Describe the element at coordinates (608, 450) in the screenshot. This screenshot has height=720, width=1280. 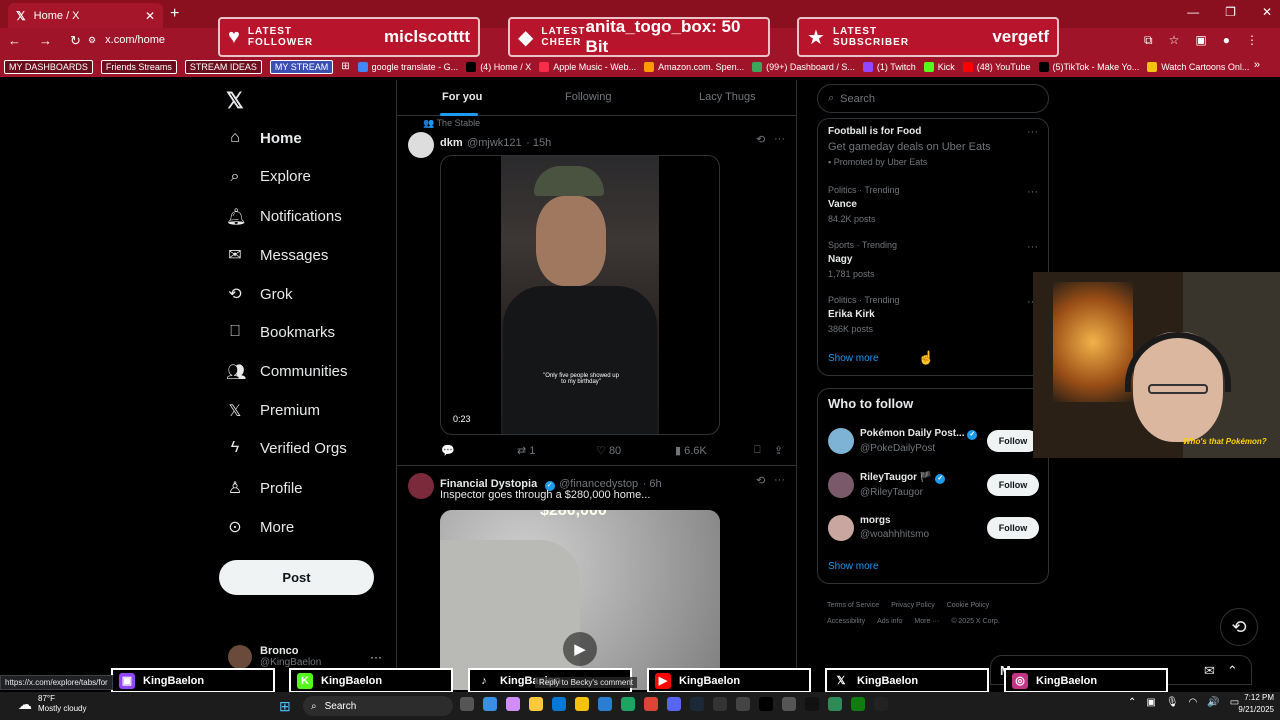
I see `like-button: ♡ 80` at that location.